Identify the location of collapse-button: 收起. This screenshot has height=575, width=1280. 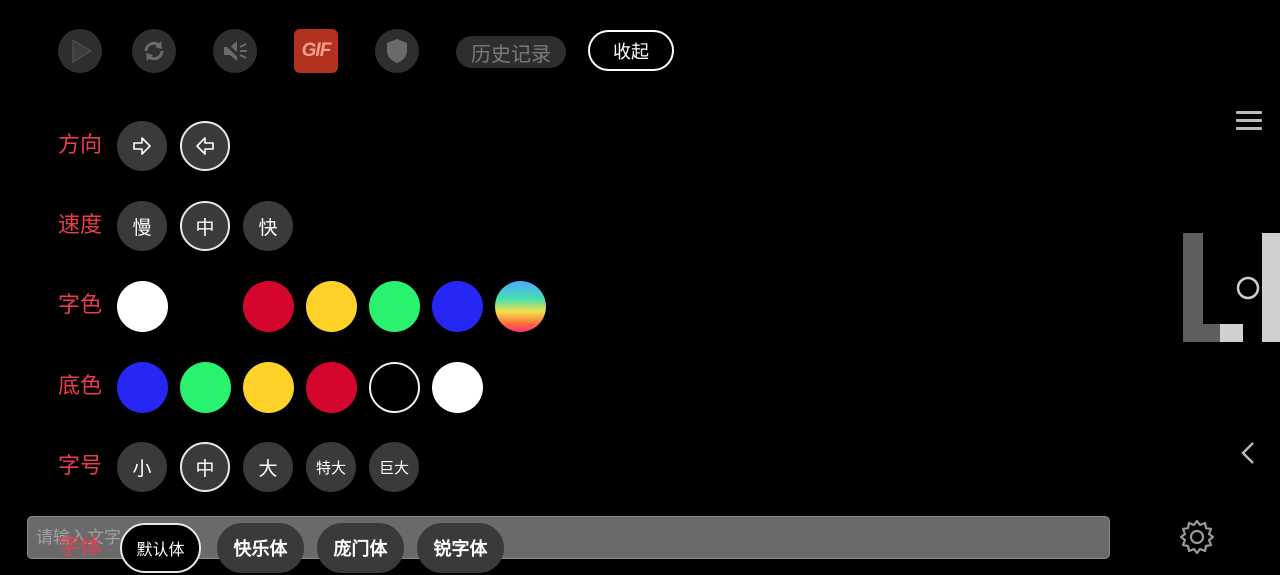
(631, 50).